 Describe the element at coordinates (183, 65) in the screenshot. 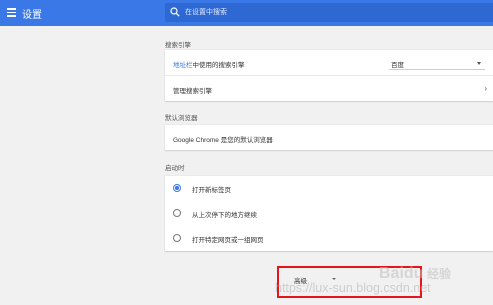

I see `address-bar-link: 地址栏` at that location.